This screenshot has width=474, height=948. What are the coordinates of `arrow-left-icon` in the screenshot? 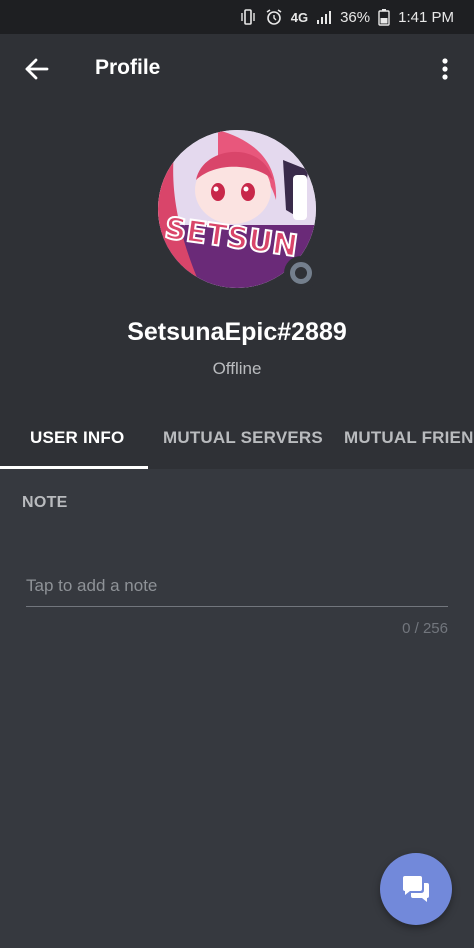 It's located at (37, 69).